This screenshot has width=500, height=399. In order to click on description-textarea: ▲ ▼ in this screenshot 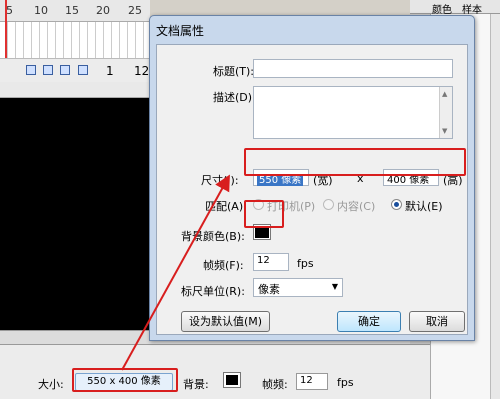, I will do `click(353, 112)`.